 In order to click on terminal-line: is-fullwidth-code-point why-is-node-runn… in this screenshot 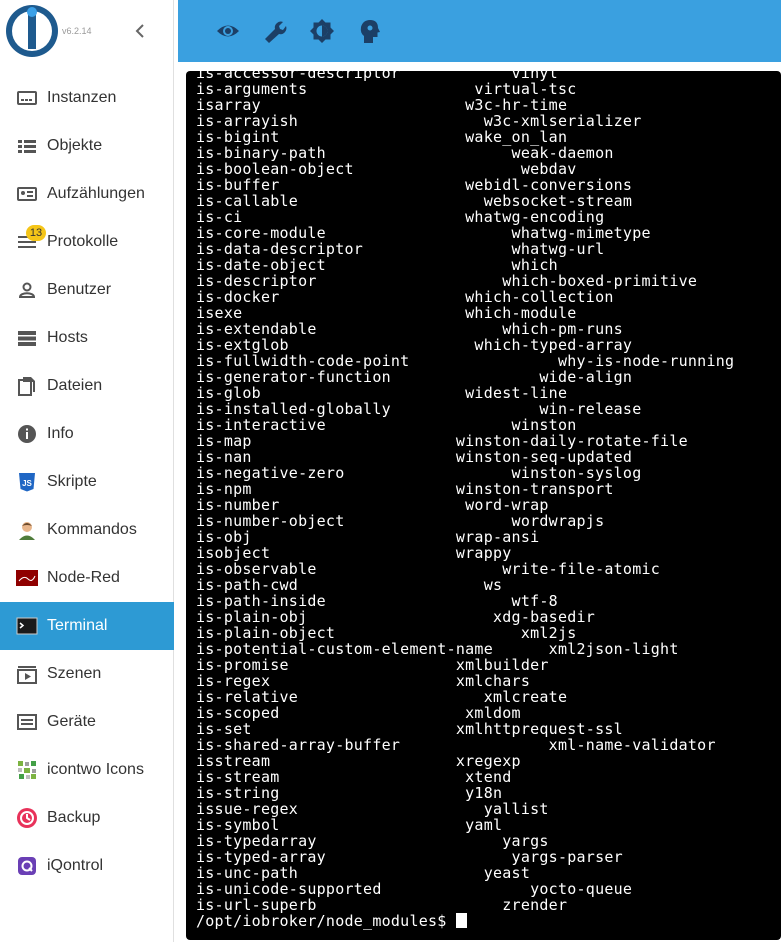, I will do `click(465, 361)`.